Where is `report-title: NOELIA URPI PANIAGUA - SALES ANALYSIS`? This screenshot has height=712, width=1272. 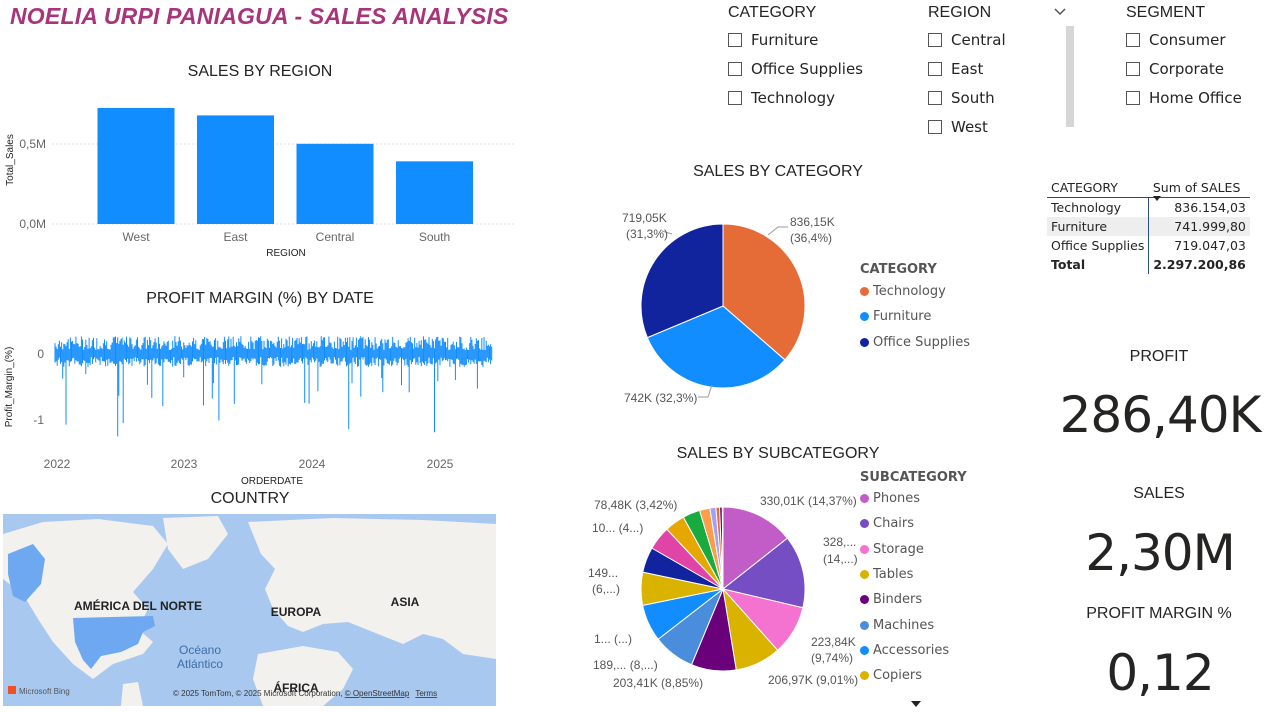 report-title: NOELIA URPI PANIAGUA - SALES ANALYSIS is located at coordinates (259, 16).